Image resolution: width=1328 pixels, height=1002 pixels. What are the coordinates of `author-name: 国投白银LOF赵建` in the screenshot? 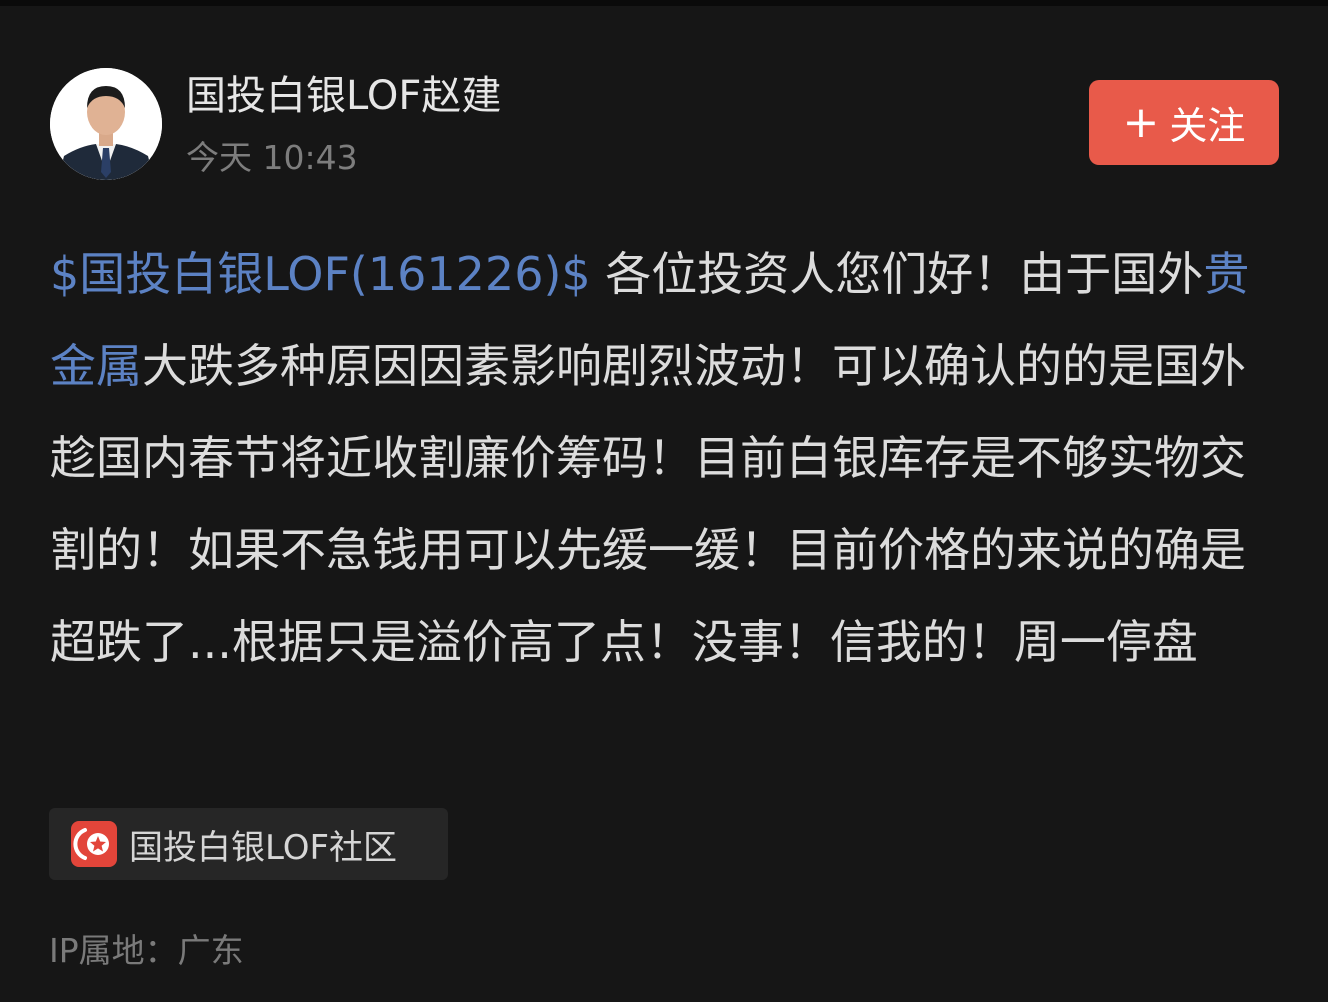 It's located at (343, 96).